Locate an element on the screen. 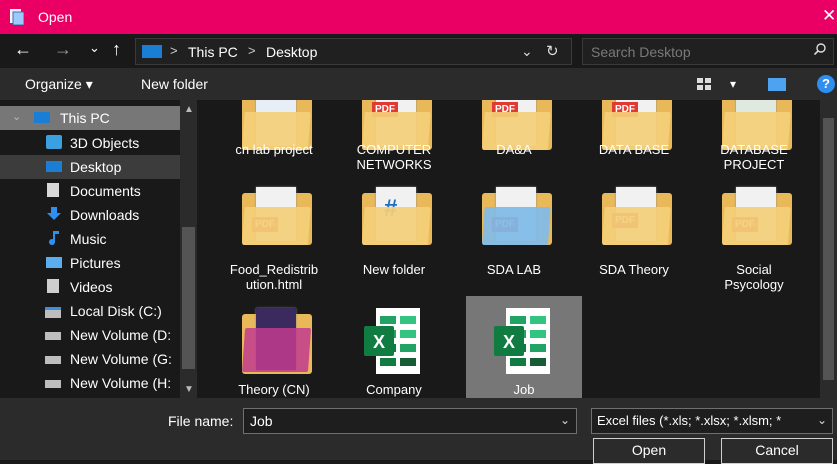 This screenshot has height=464, width=837. preview-pane-icon is located at coordinates (777, 84).